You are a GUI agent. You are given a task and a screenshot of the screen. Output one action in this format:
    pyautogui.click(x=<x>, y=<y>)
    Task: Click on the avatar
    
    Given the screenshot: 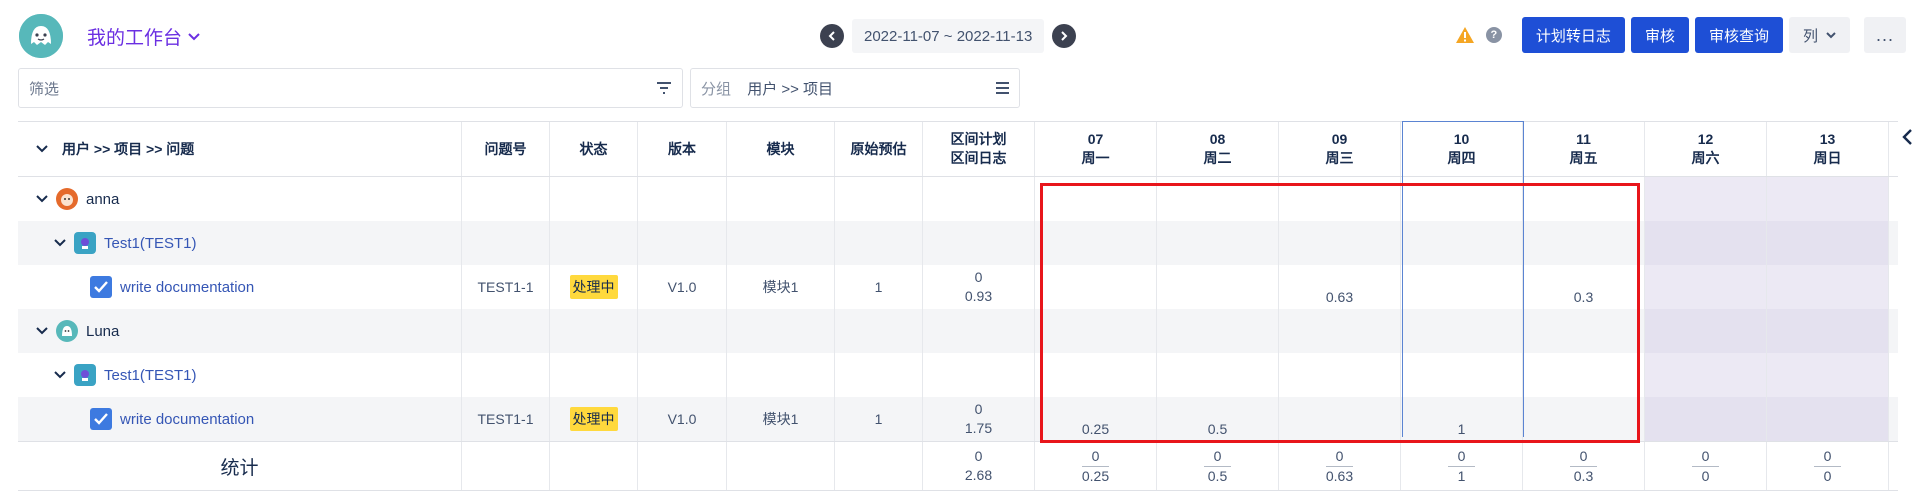 What is the action you would take?
    pyautogui.click(x=67, y=199)
    